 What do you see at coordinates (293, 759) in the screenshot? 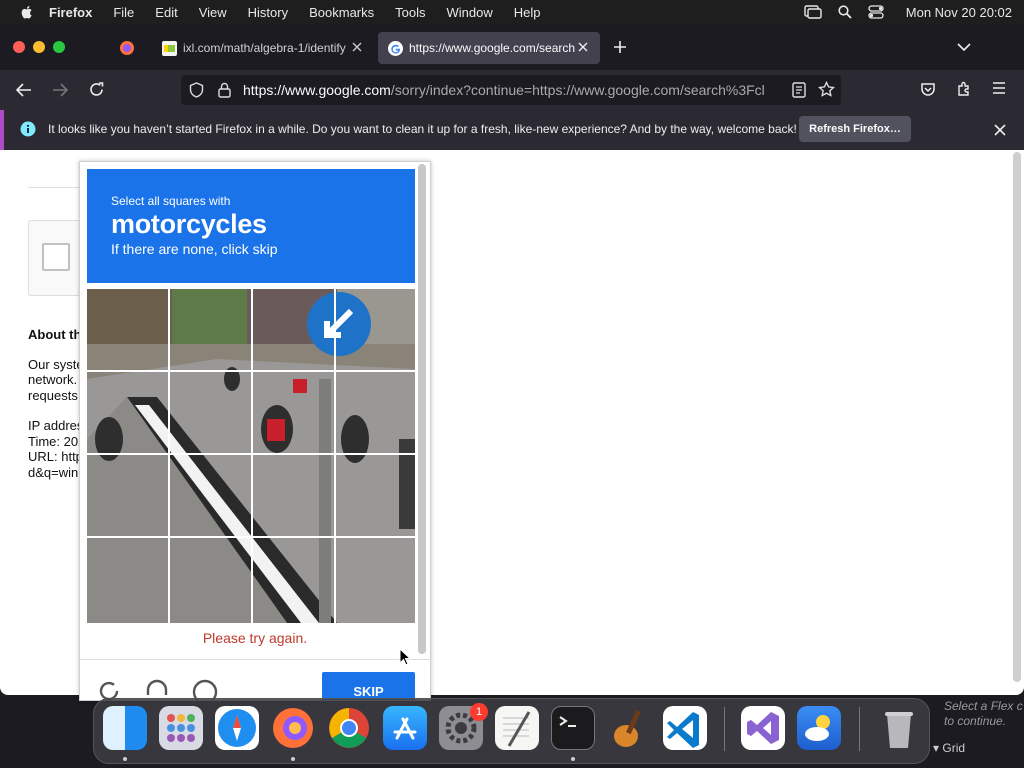
I see `firefox-running-dot` at bounding box center [293, 759].